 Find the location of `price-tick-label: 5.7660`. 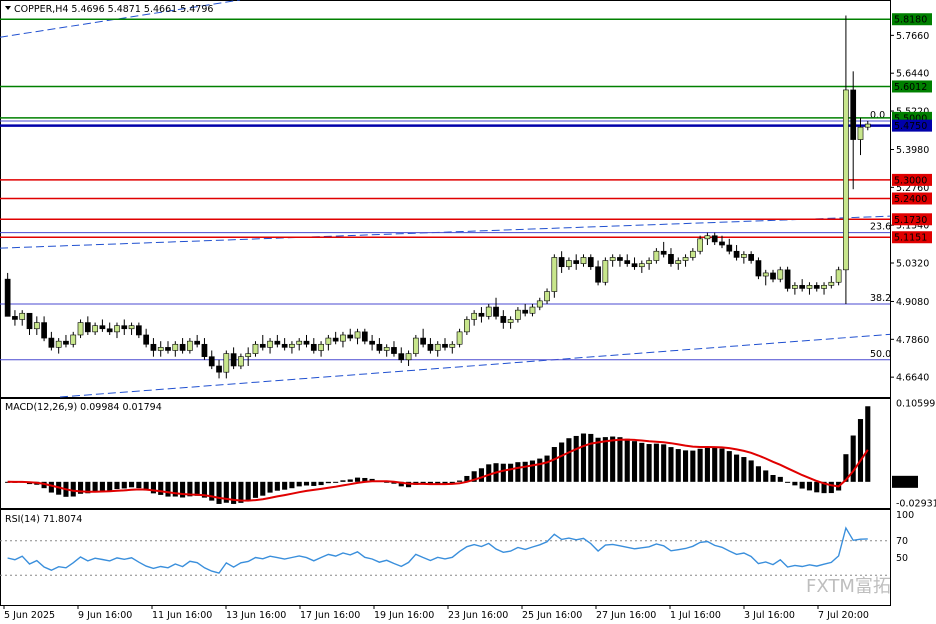

price-tick-label: 5.7660 is located at coordinates (912, 36).